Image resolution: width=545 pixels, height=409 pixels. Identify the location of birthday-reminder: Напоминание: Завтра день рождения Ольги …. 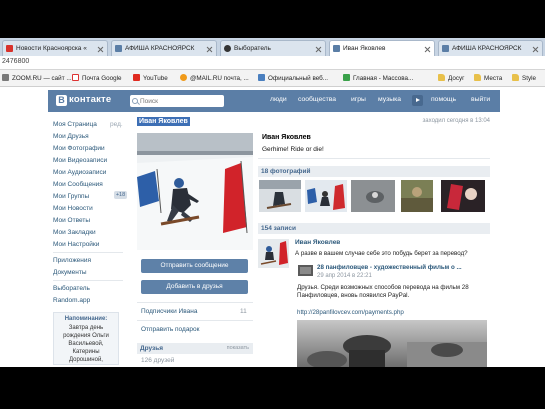
(86, 338).